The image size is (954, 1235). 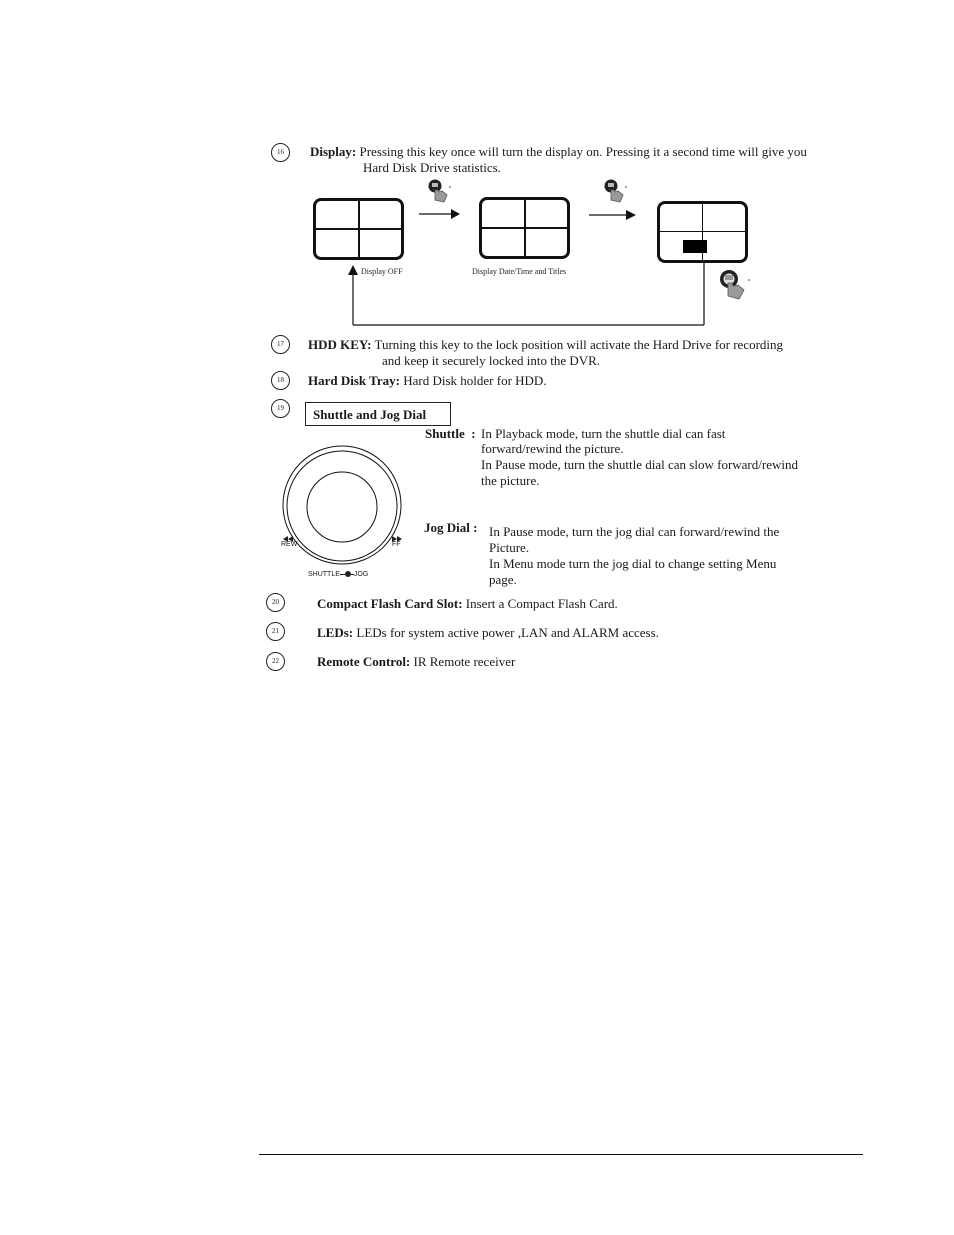 I want to click on item-display-line2: Hard Disk Drive statistics., so click(x=432, y=167).